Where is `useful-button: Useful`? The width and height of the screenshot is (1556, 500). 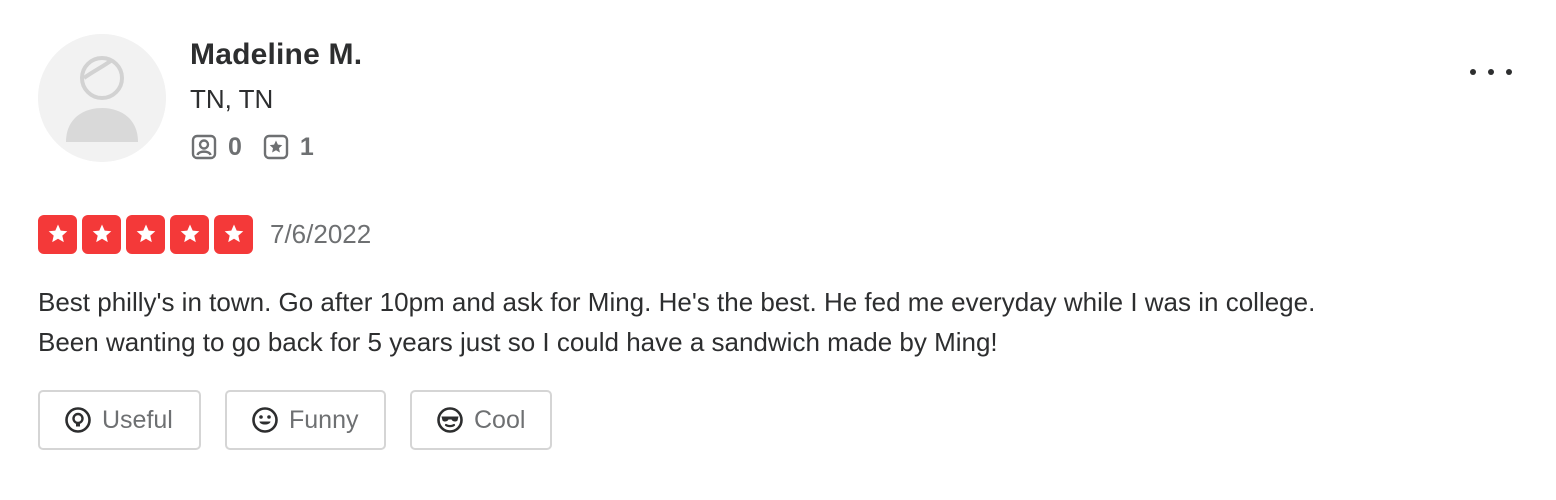 useful-button: Useful is located at coordinates (119, 420).